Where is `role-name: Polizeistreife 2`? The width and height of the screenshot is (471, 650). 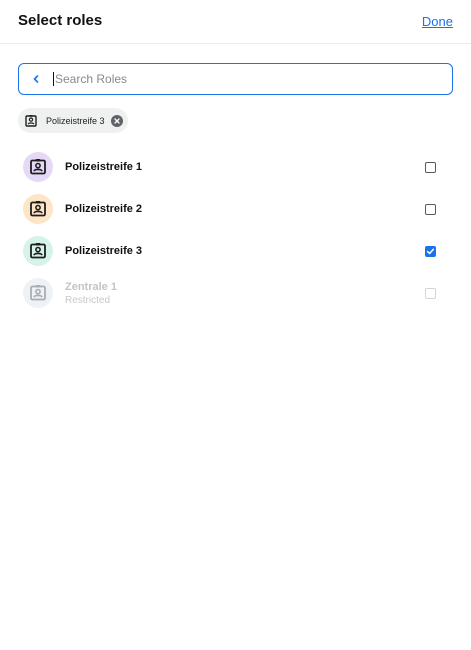
role-name: Polizeistreife 2 is located at coordinates (104, 209).